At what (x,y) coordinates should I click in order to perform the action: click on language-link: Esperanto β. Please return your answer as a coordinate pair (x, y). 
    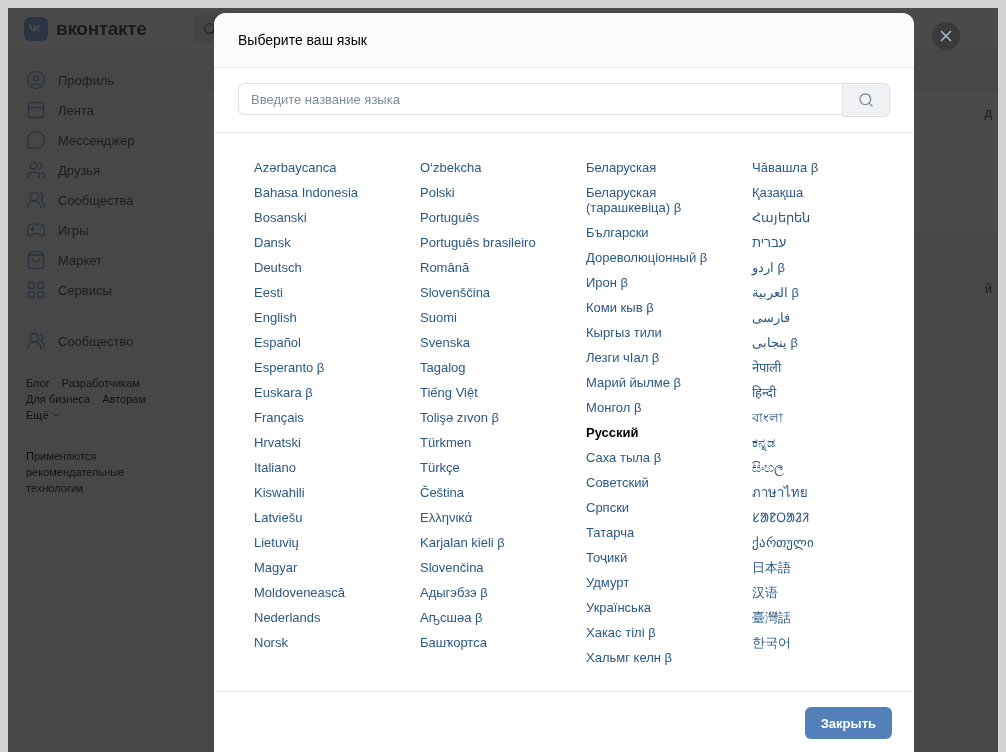
    Looking at the image, I should click on (324, 367).